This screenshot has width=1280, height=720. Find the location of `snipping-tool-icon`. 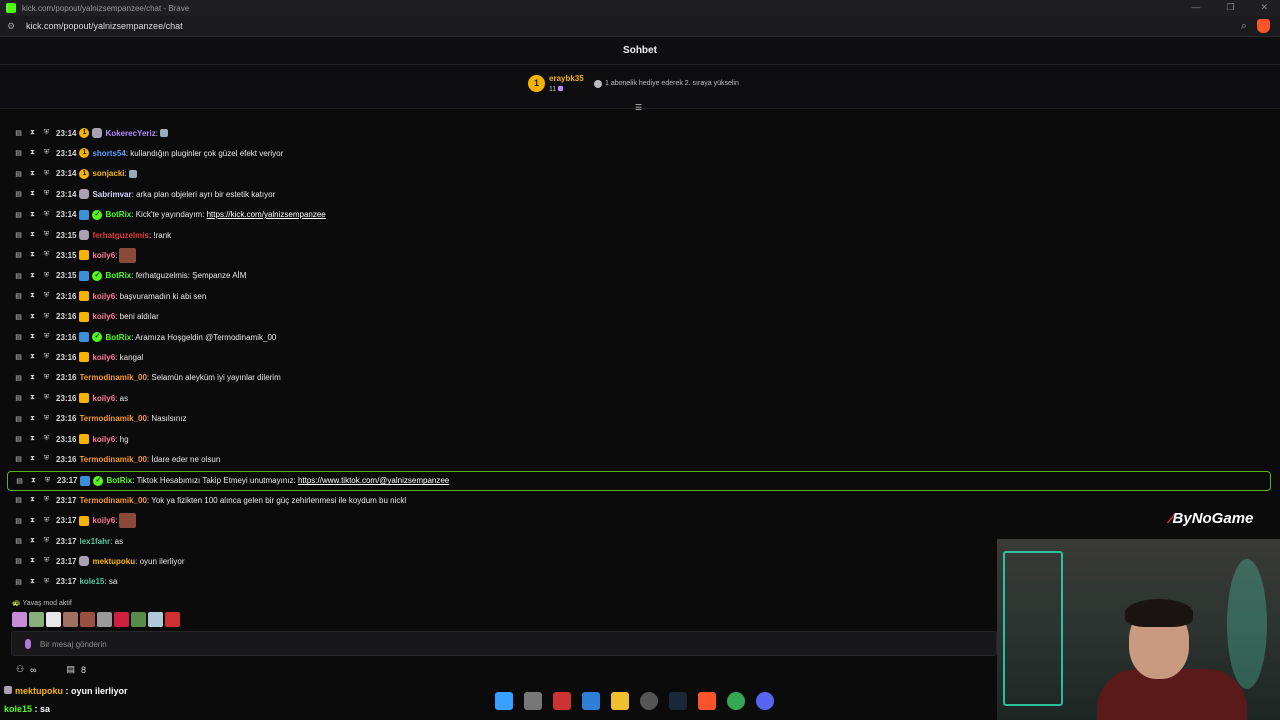

snipping-tool-icon is located at coordinates (562, 701).